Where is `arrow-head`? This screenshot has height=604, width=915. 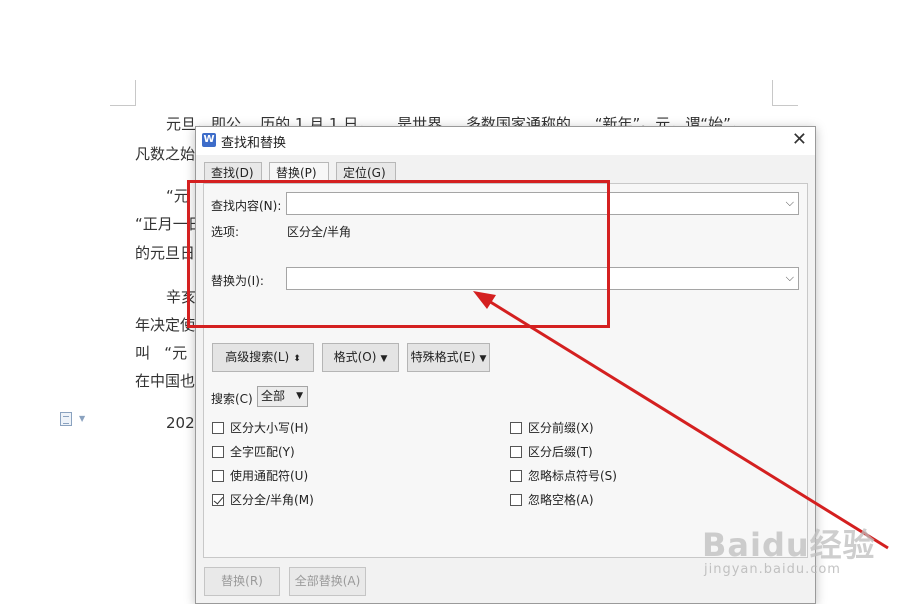
arrow-head is located at coordinates (484, 300).